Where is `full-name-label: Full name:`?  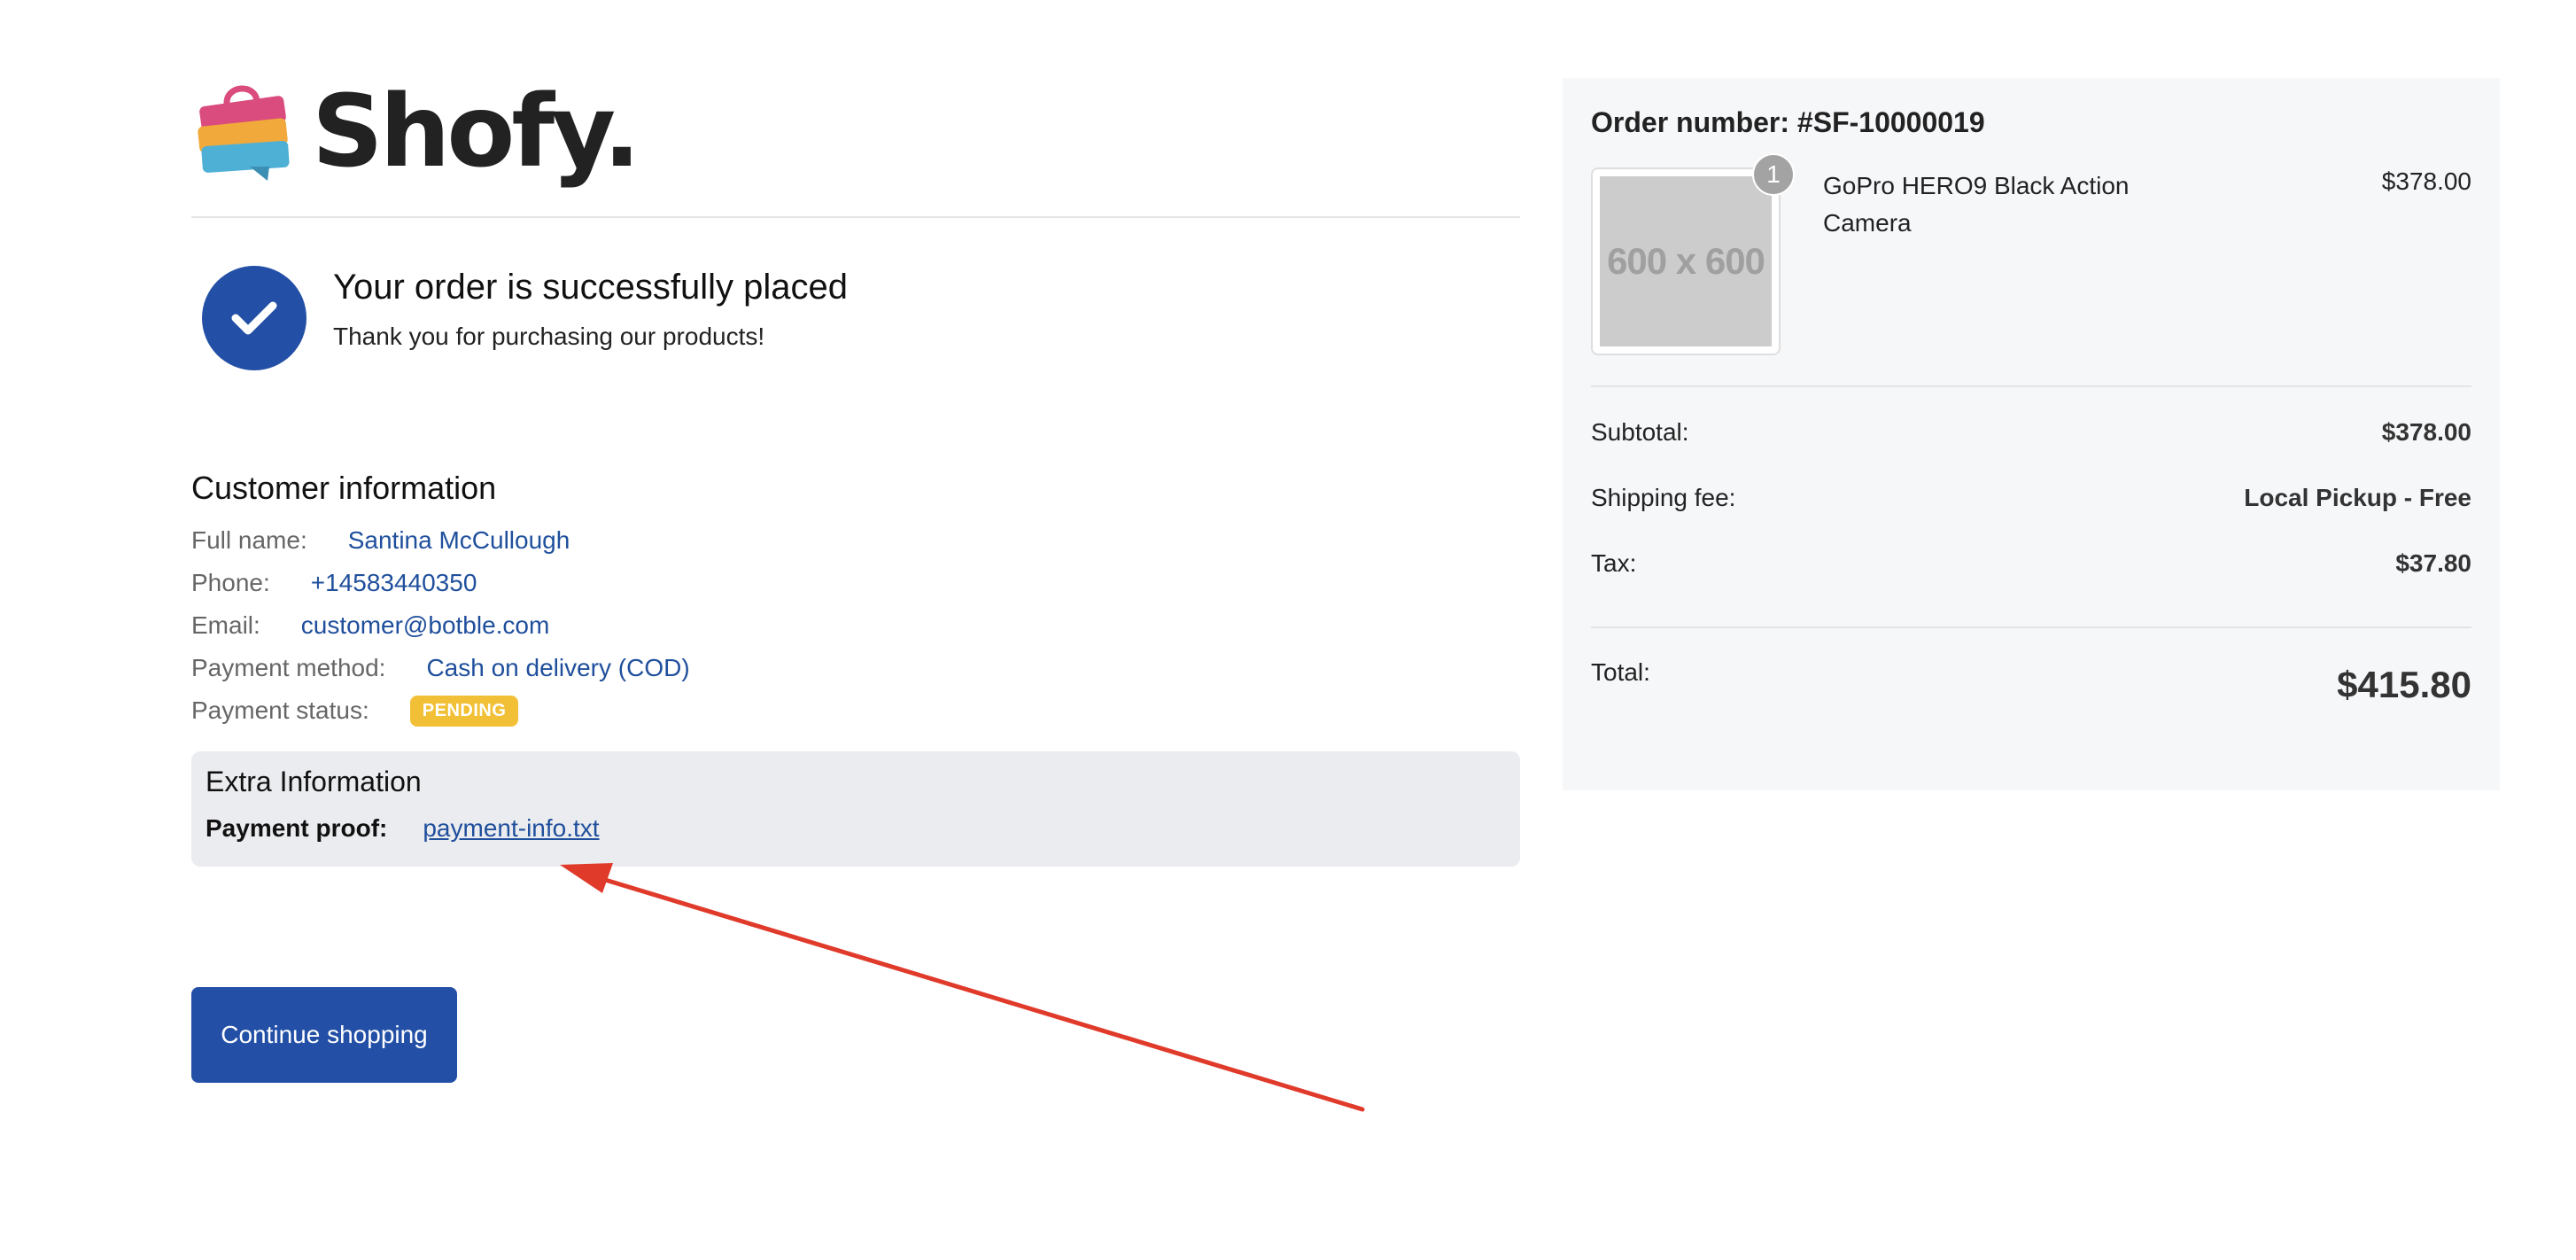 full-name-label: Full name: is located at coordinates (249, 540).